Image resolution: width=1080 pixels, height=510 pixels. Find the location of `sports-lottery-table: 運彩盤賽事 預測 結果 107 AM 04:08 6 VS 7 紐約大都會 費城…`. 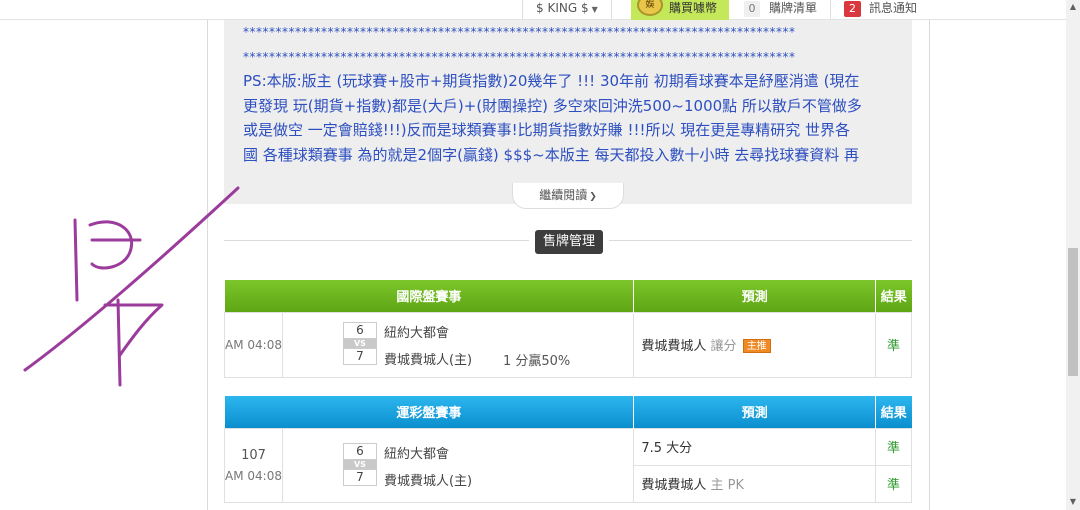

sports-lottery-table: 運彩盤賽事 預測 結果 107 AM 04:08 6 VS 7 紐約大都會 費城… is located at coordinates (568, 449).